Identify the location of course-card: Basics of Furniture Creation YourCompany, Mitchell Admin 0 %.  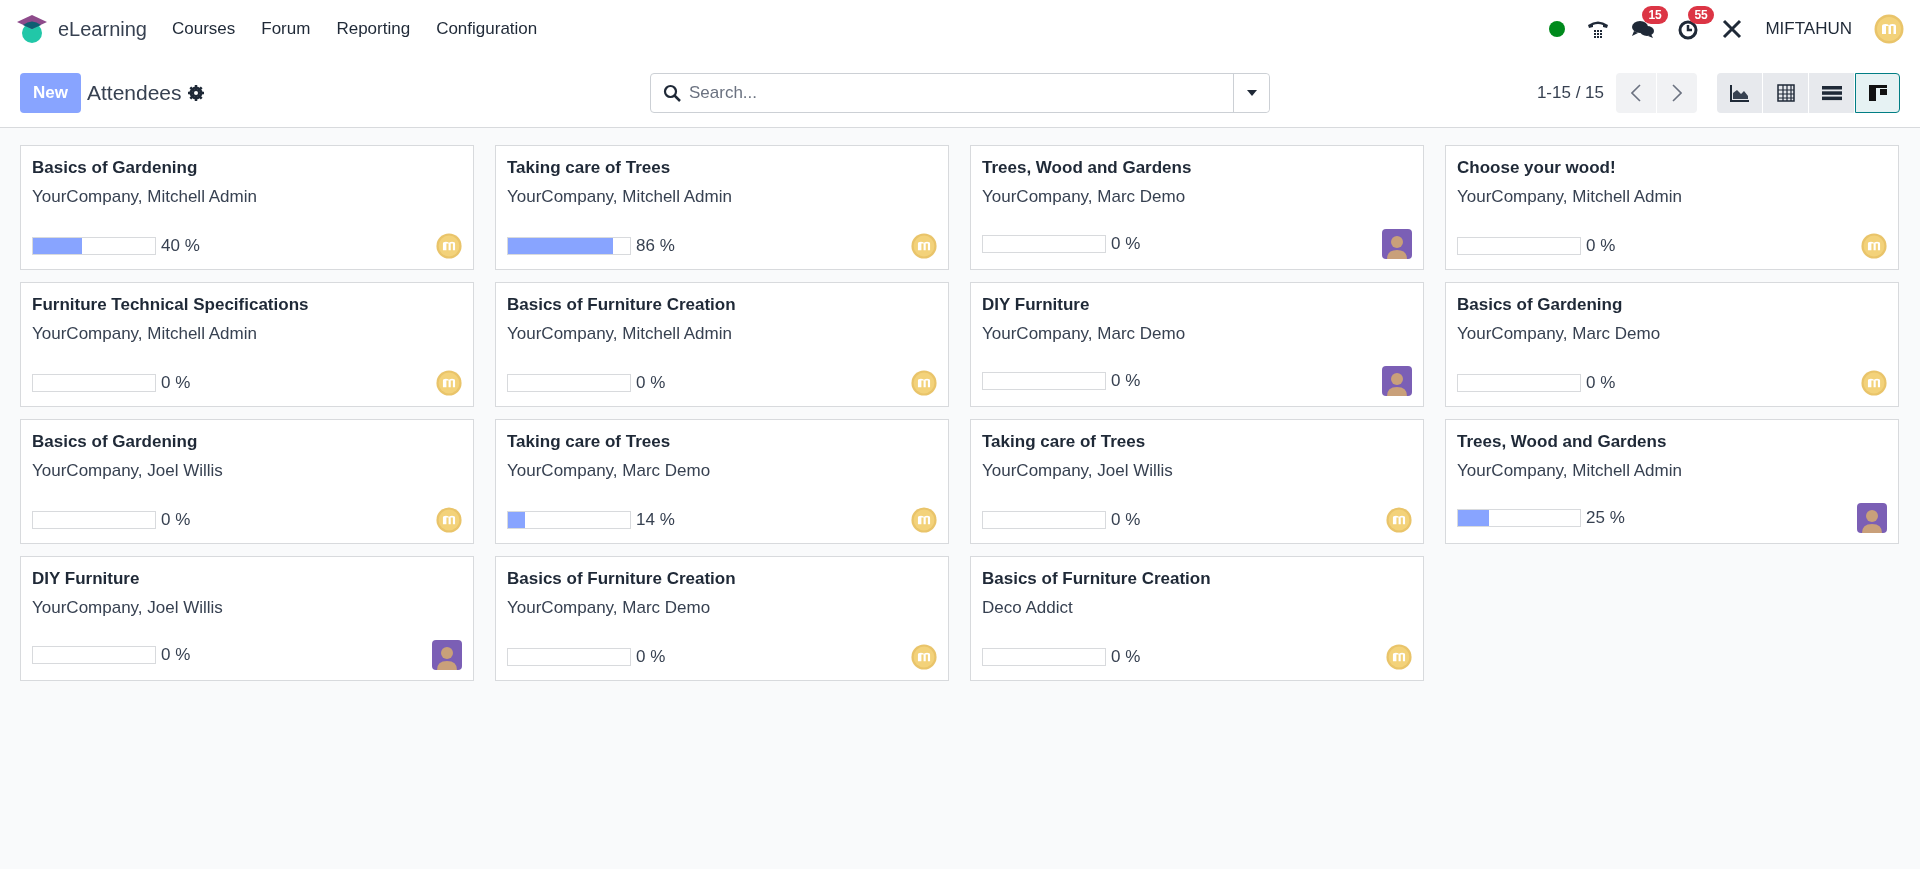
(722, 344).